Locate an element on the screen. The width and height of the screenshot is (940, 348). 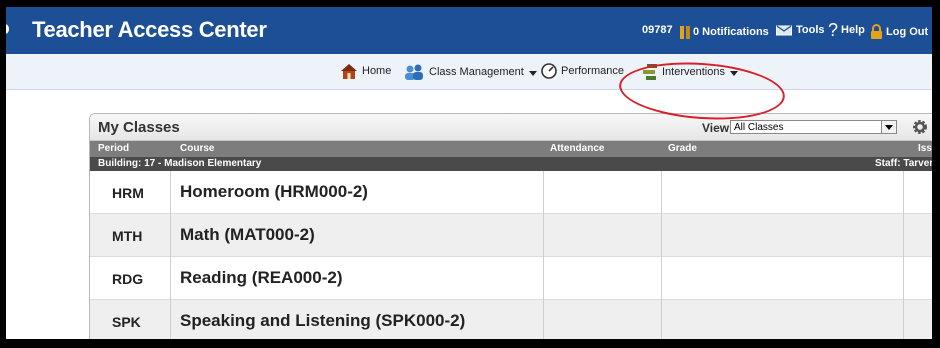
col-period: Period is located at coordinates (113, 148).